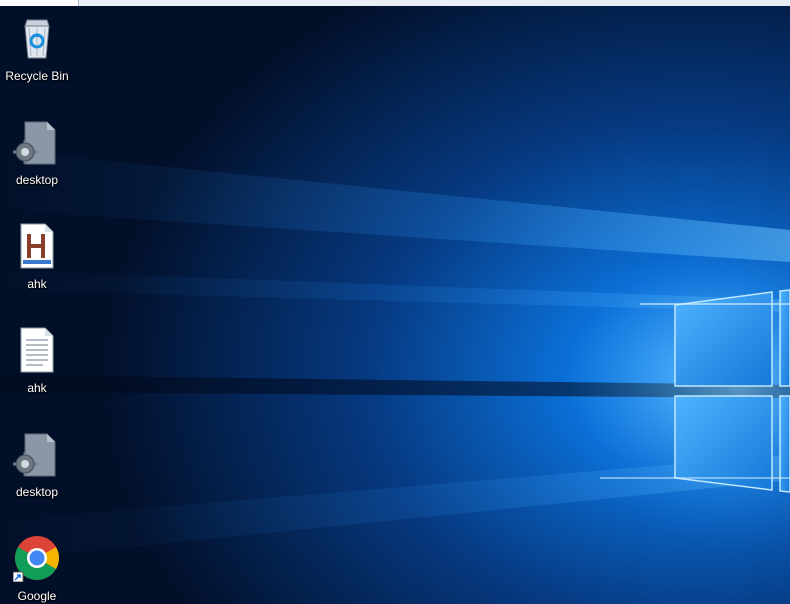 This screenshot has height=604, width=790. What do you see at coordinates (36, 559) in the screenshot?
I see `chrome-icon` at bounding box center [36, 559].